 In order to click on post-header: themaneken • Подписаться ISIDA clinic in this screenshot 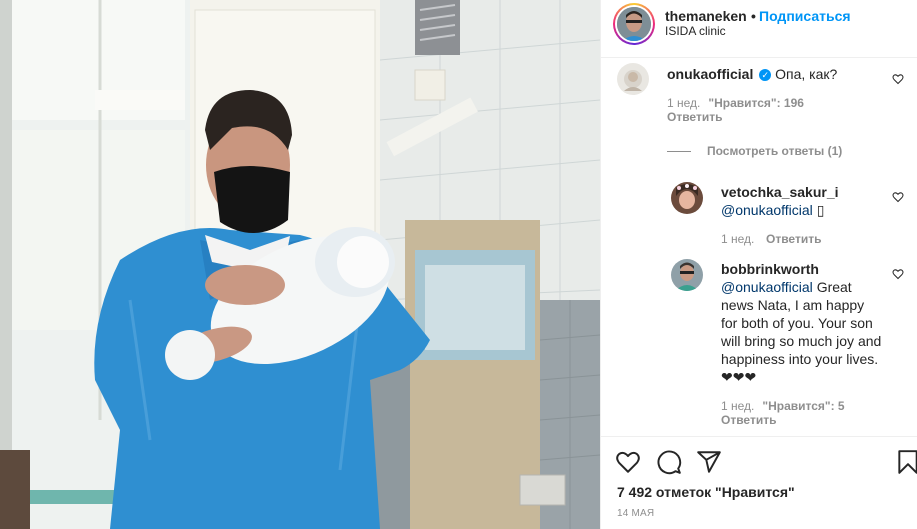, I will do `click(759, 29)`.